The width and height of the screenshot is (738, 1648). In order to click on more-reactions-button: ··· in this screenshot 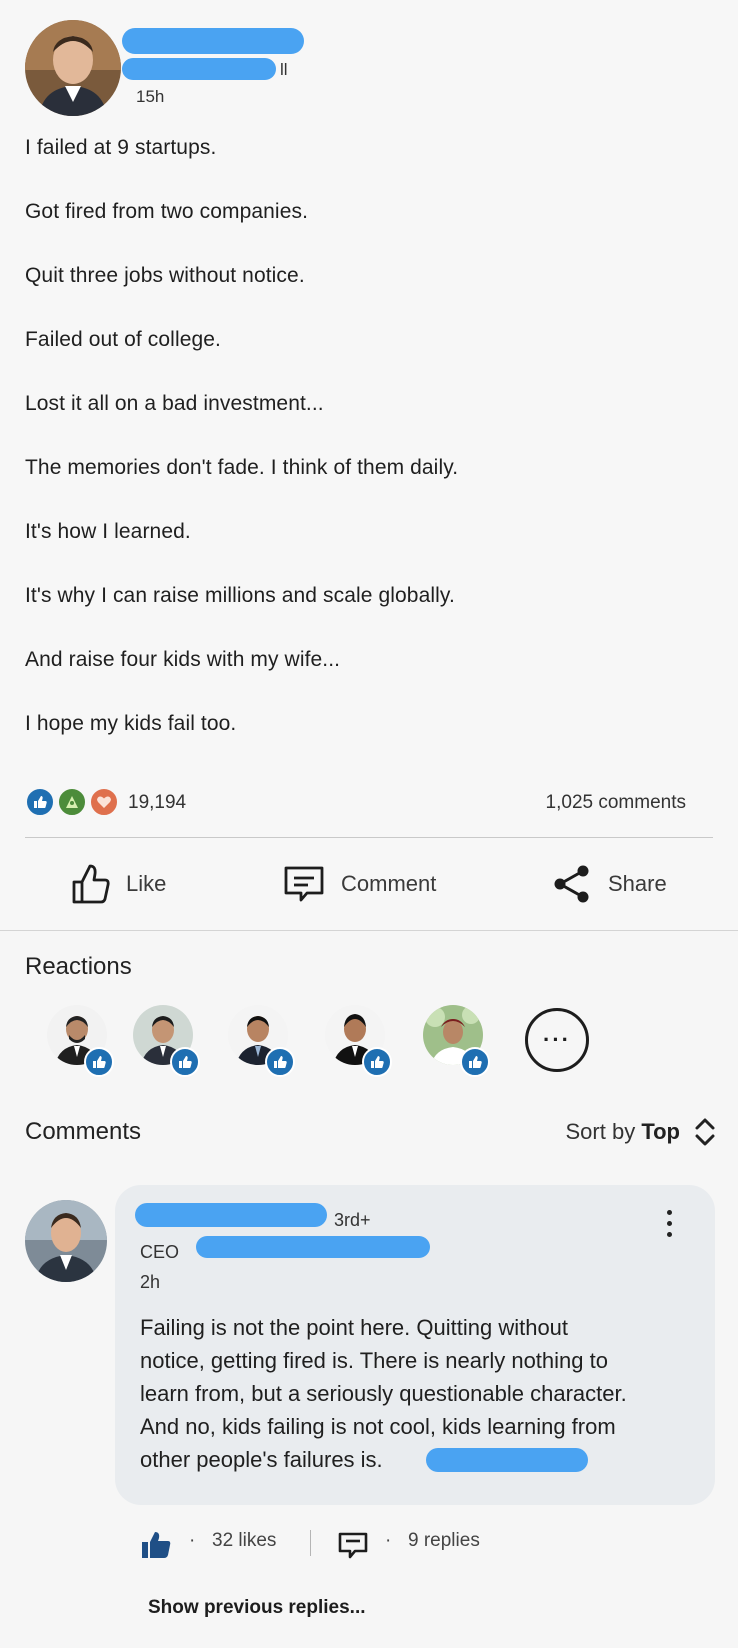, I will do `click(557, 1040)`.